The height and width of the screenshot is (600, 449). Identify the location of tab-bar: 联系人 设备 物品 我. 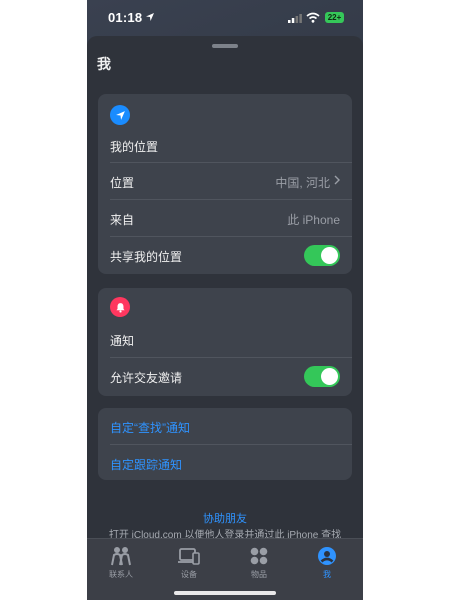
(225, 569).